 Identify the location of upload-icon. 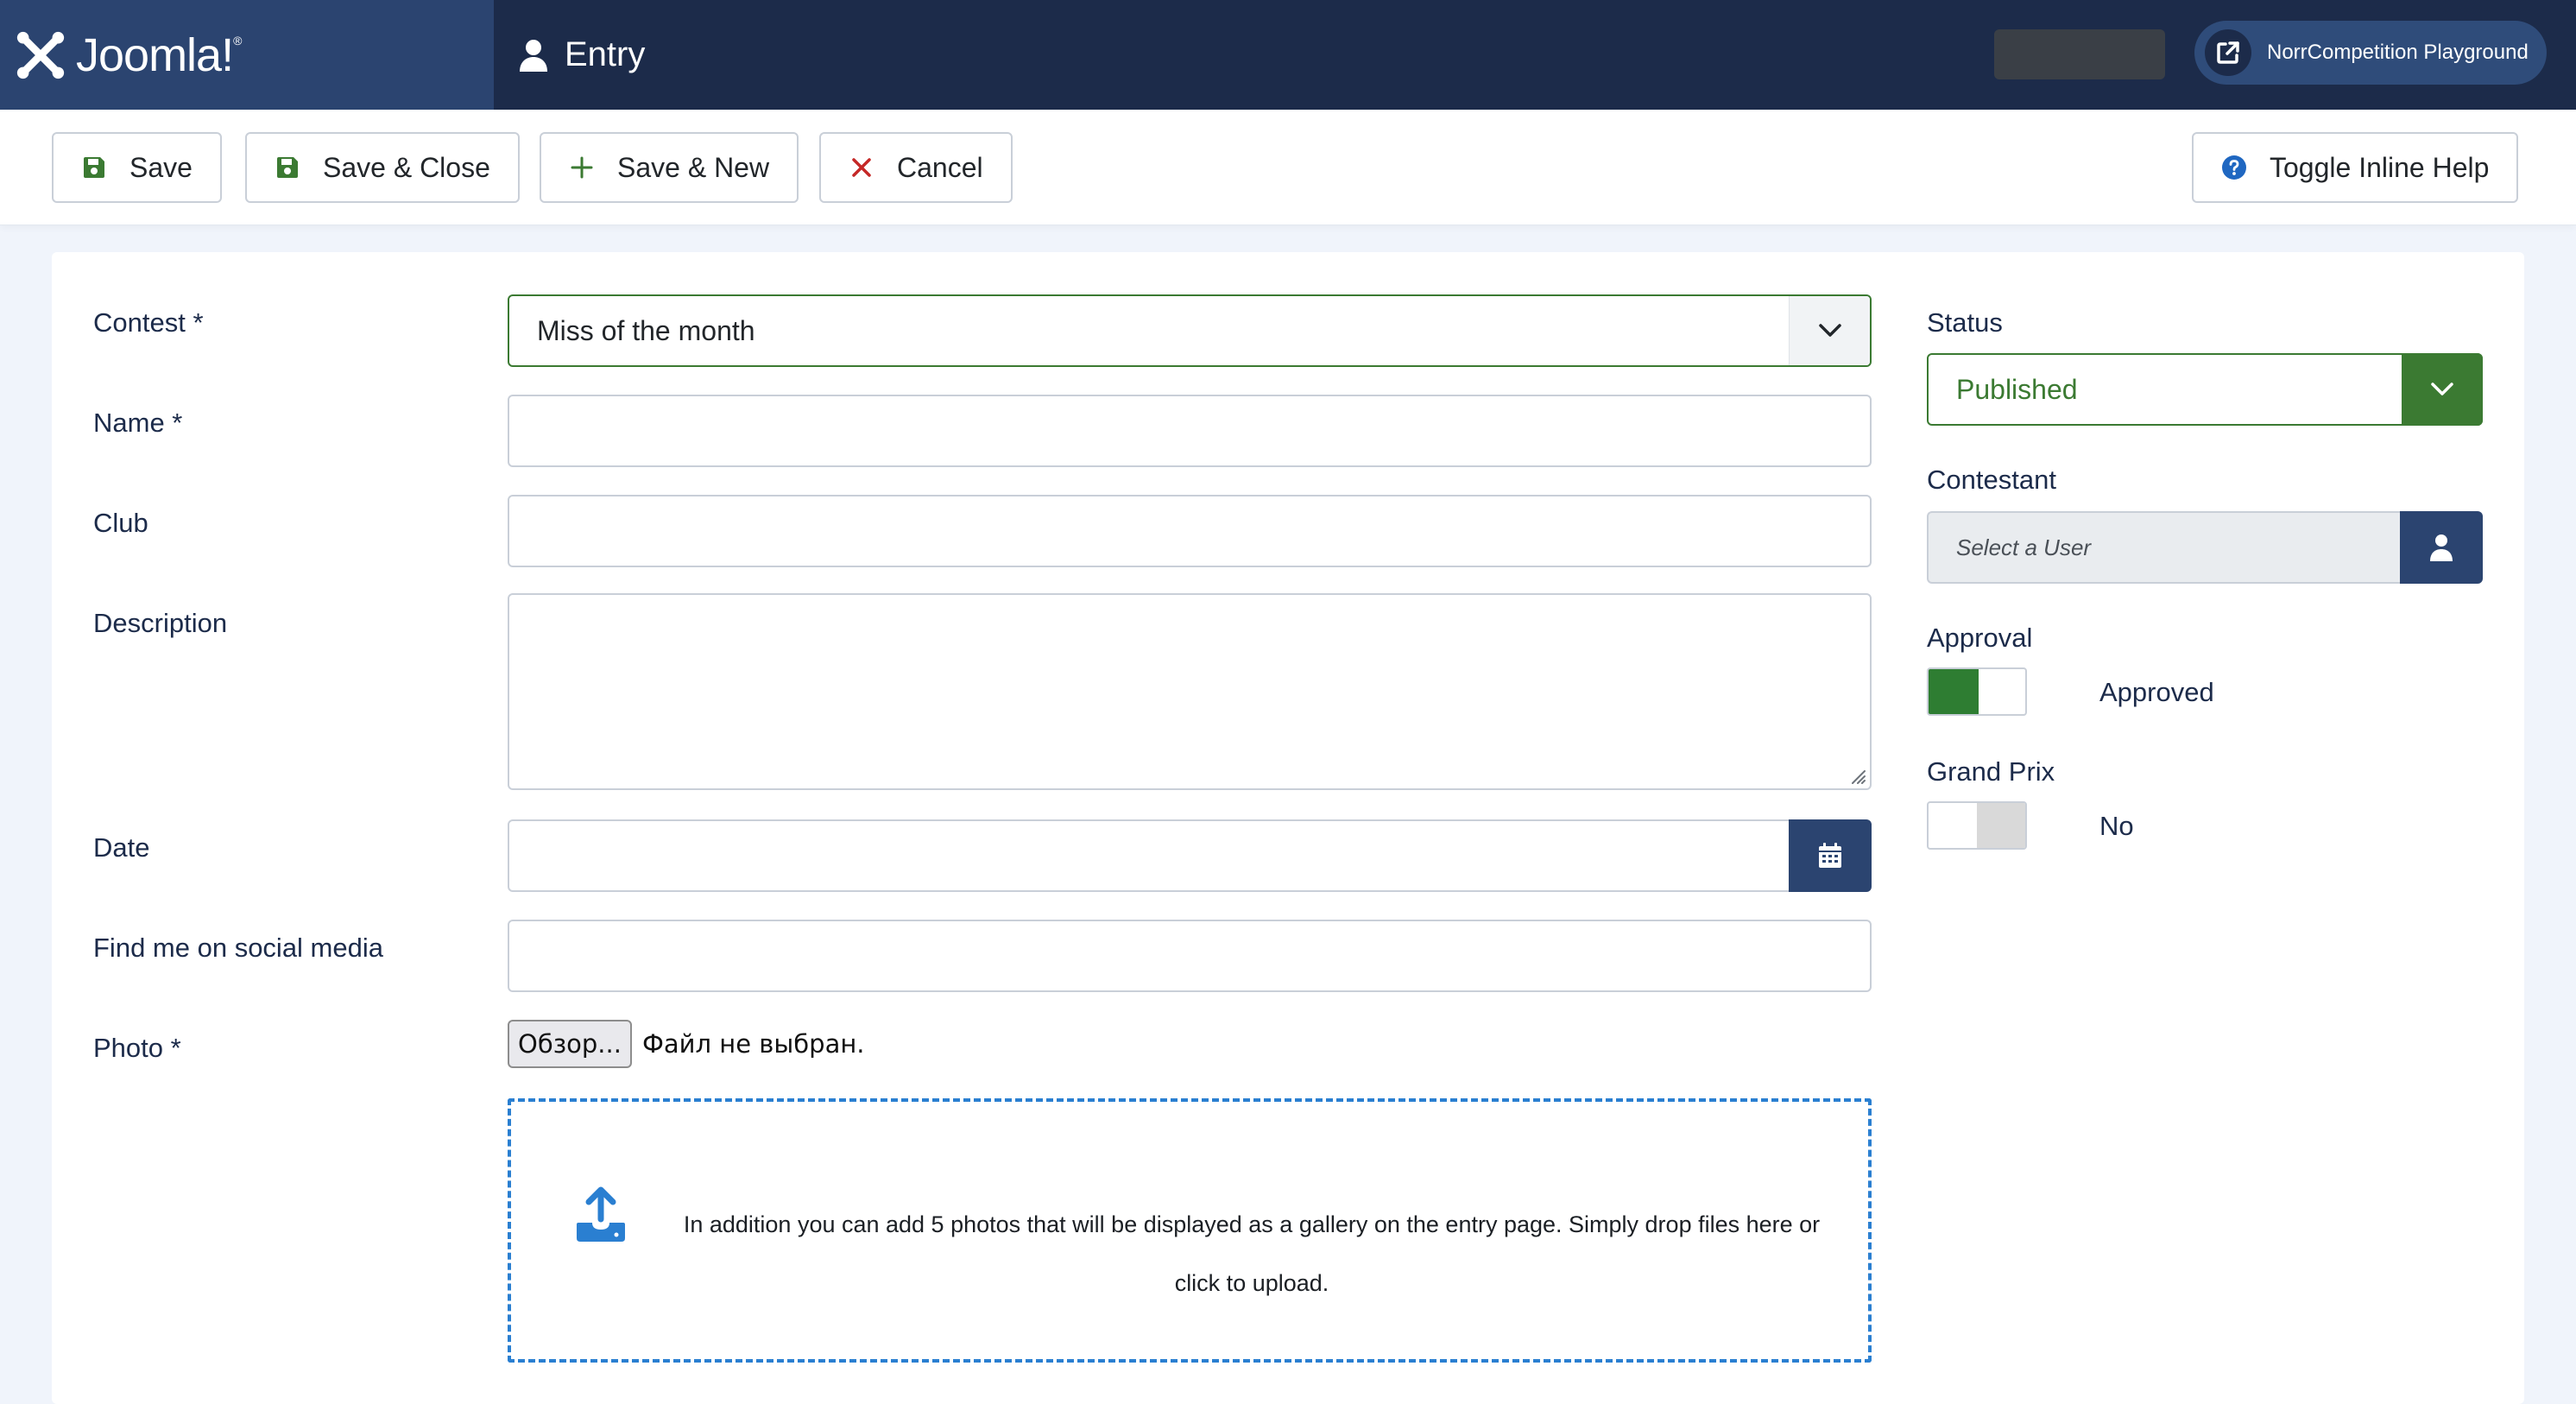
(601, 1214).